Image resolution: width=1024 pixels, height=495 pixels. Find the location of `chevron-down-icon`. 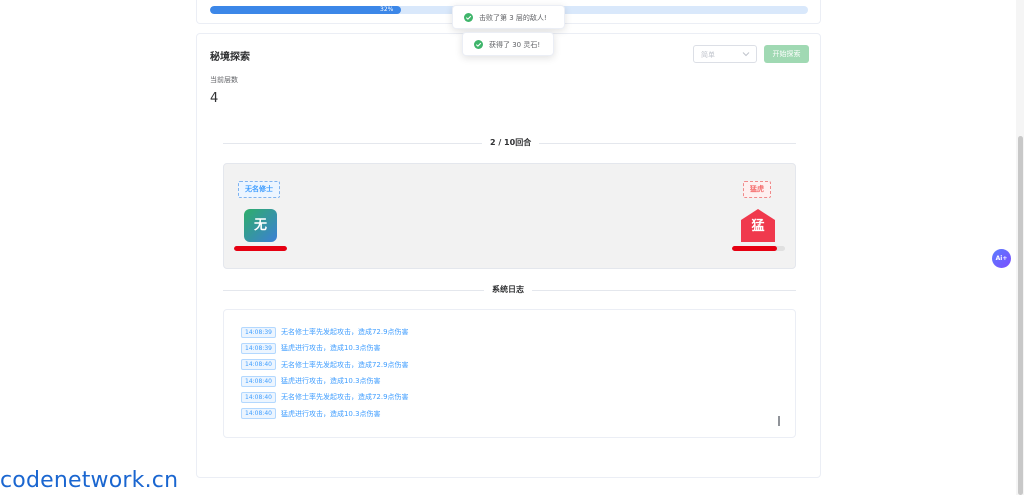

chevron-down-icon is located at coordinates (746, 54).